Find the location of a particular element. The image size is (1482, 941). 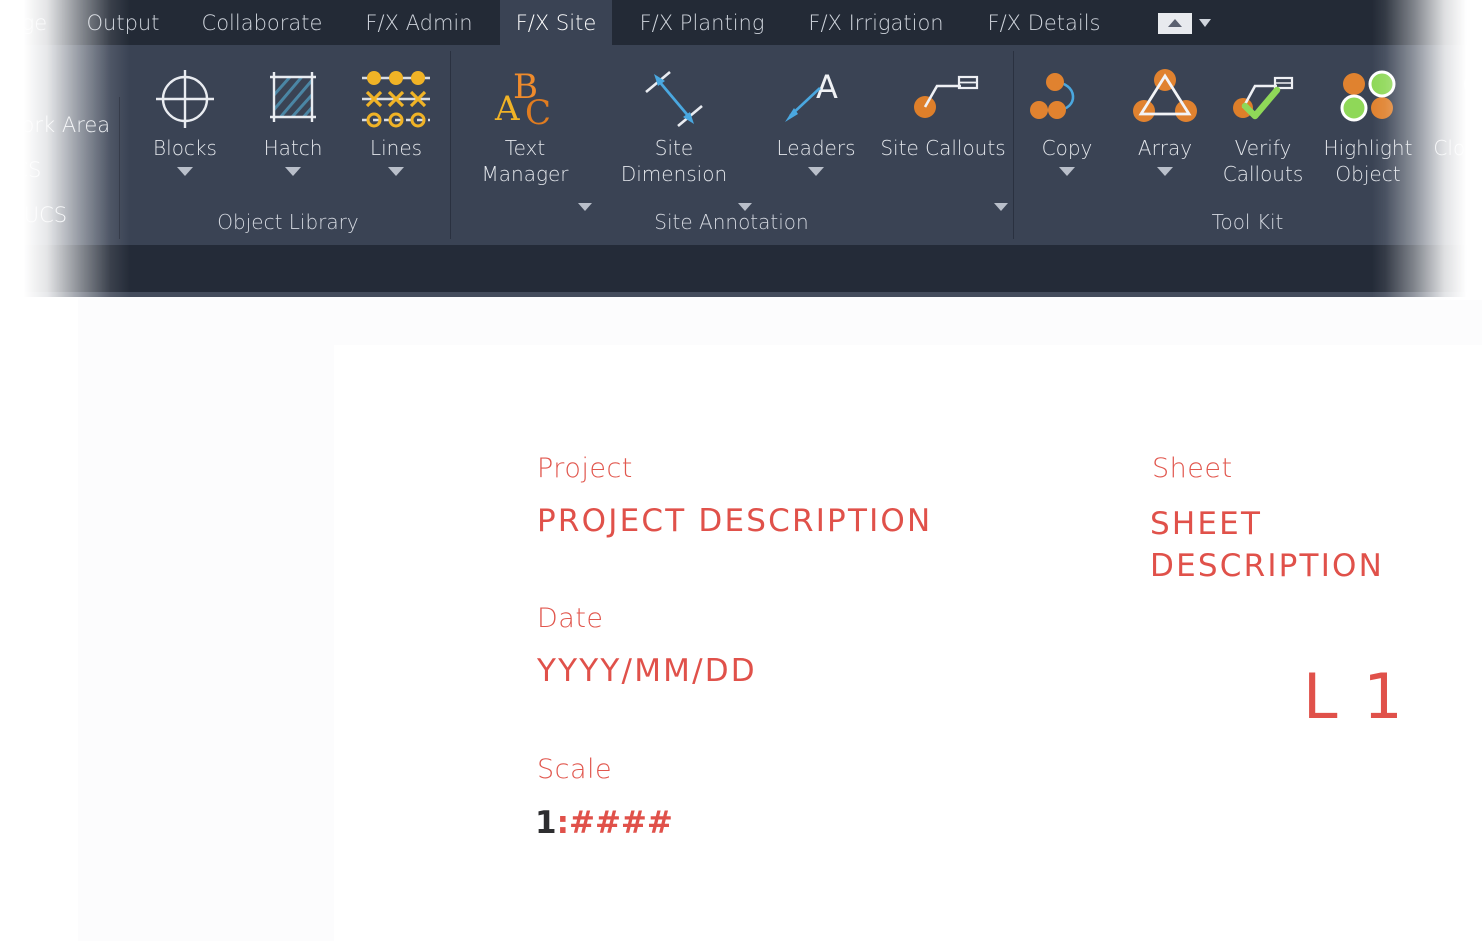

ribbon-item-restore-ucs: re UCS is located at coordinates (33, 215).